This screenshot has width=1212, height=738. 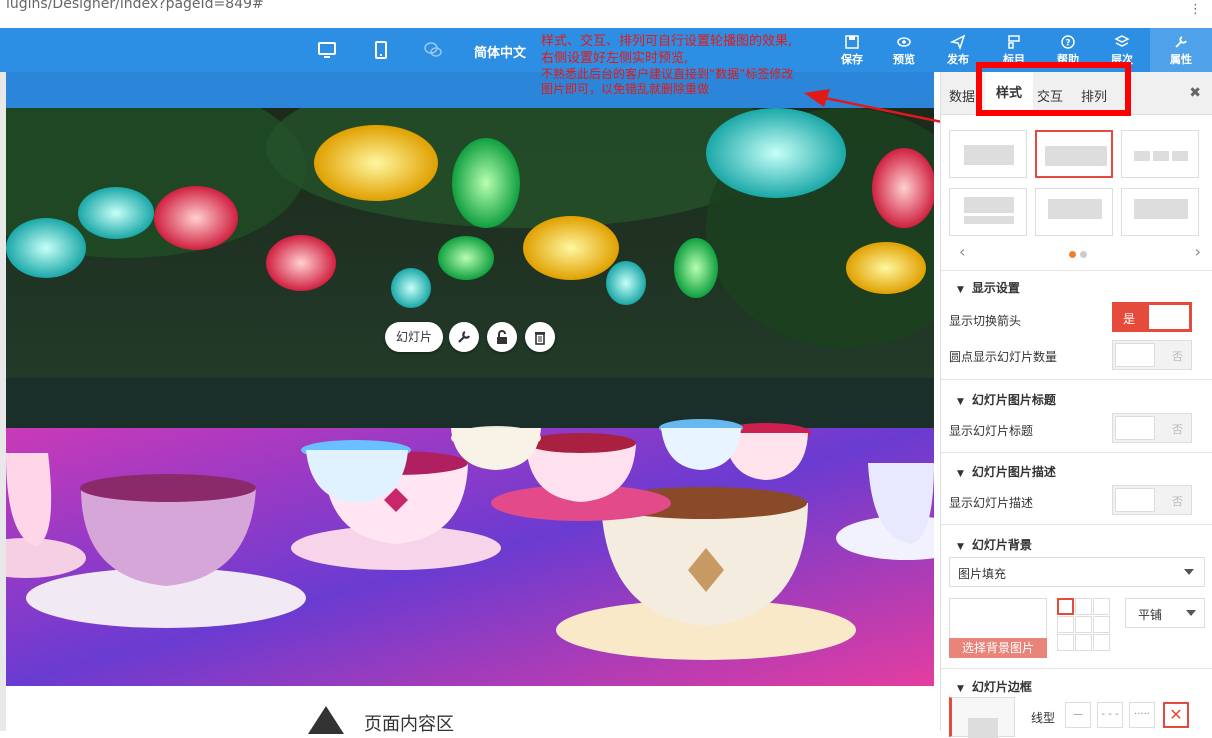 I want to click on publish-button: 发布, so click(x=958, y=50).